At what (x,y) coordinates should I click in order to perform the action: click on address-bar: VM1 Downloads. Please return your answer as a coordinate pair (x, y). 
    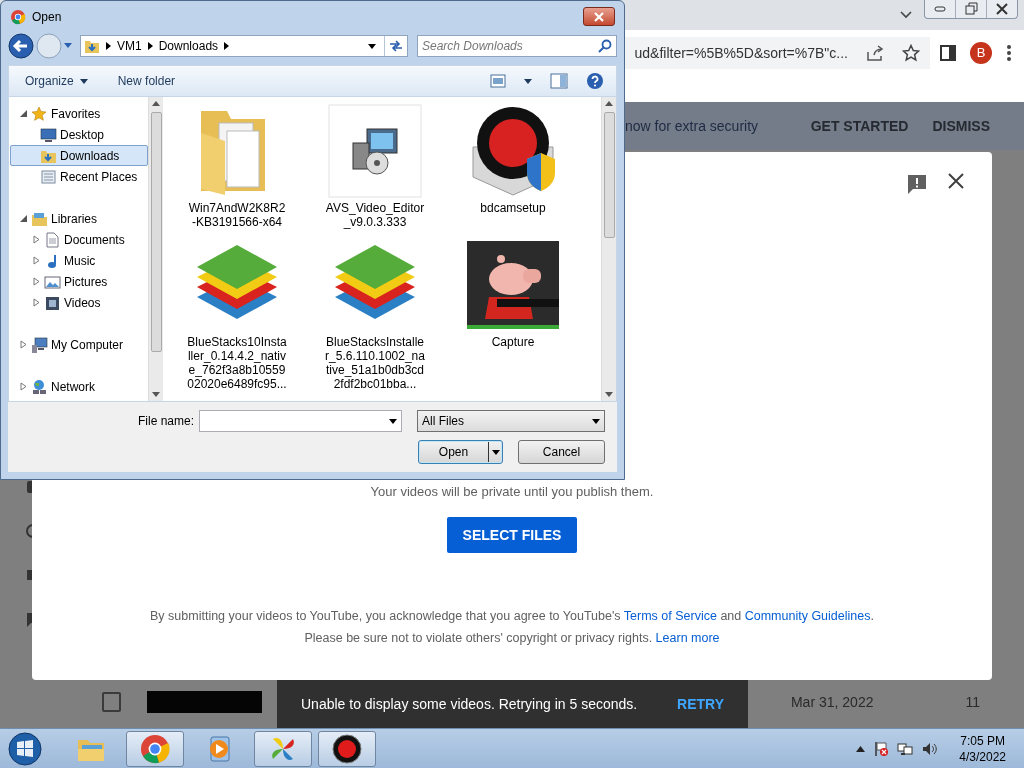
    Looking at the image, I should click on (244, 46).